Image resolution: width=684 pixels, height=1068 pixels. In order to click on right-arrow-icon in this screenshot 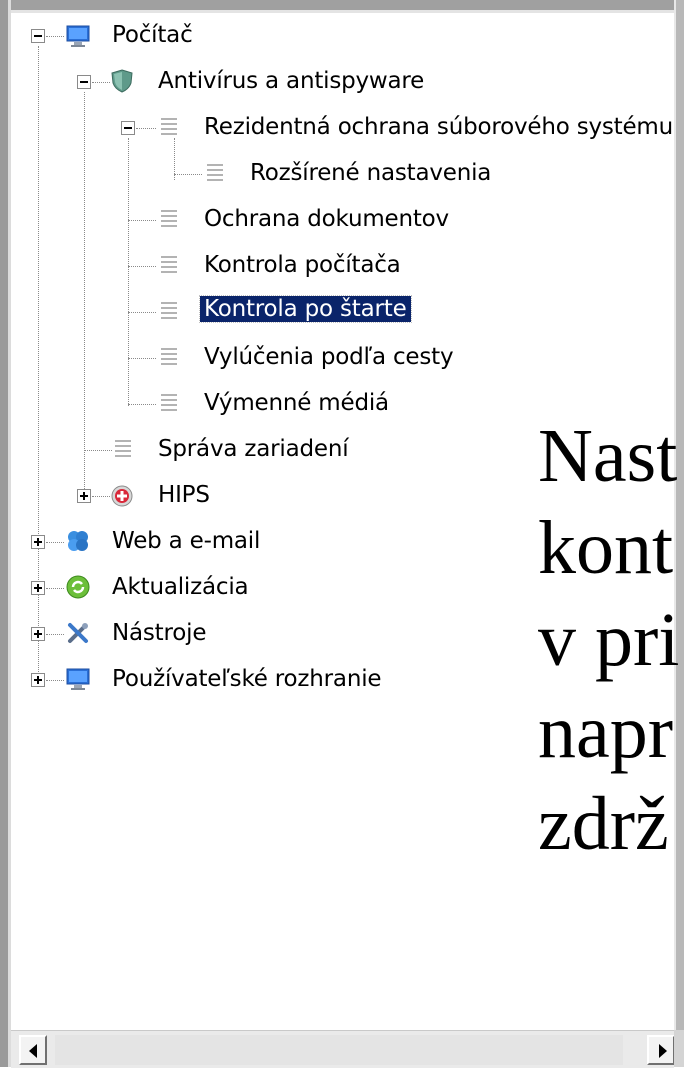, I will do `click(663, 1051)`.